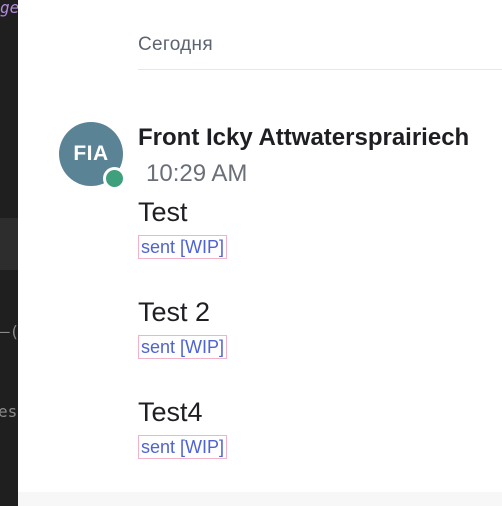 The image size is (502, 506). What do you see at coordinates (320, 69) in the screenshot?
I see `date-separator-line` at bounding box center [320, 69].